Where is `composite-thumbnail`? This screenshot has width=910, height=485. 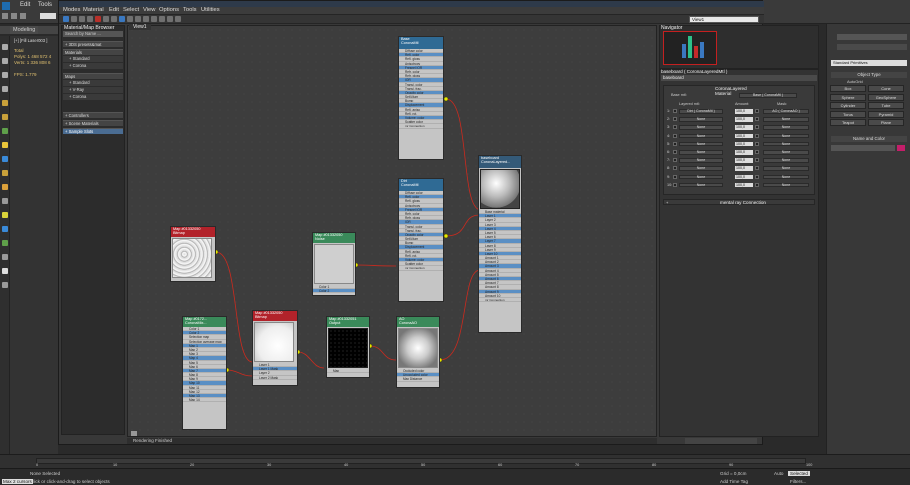 composite-thumbnail is located at coordinates (274, 342).